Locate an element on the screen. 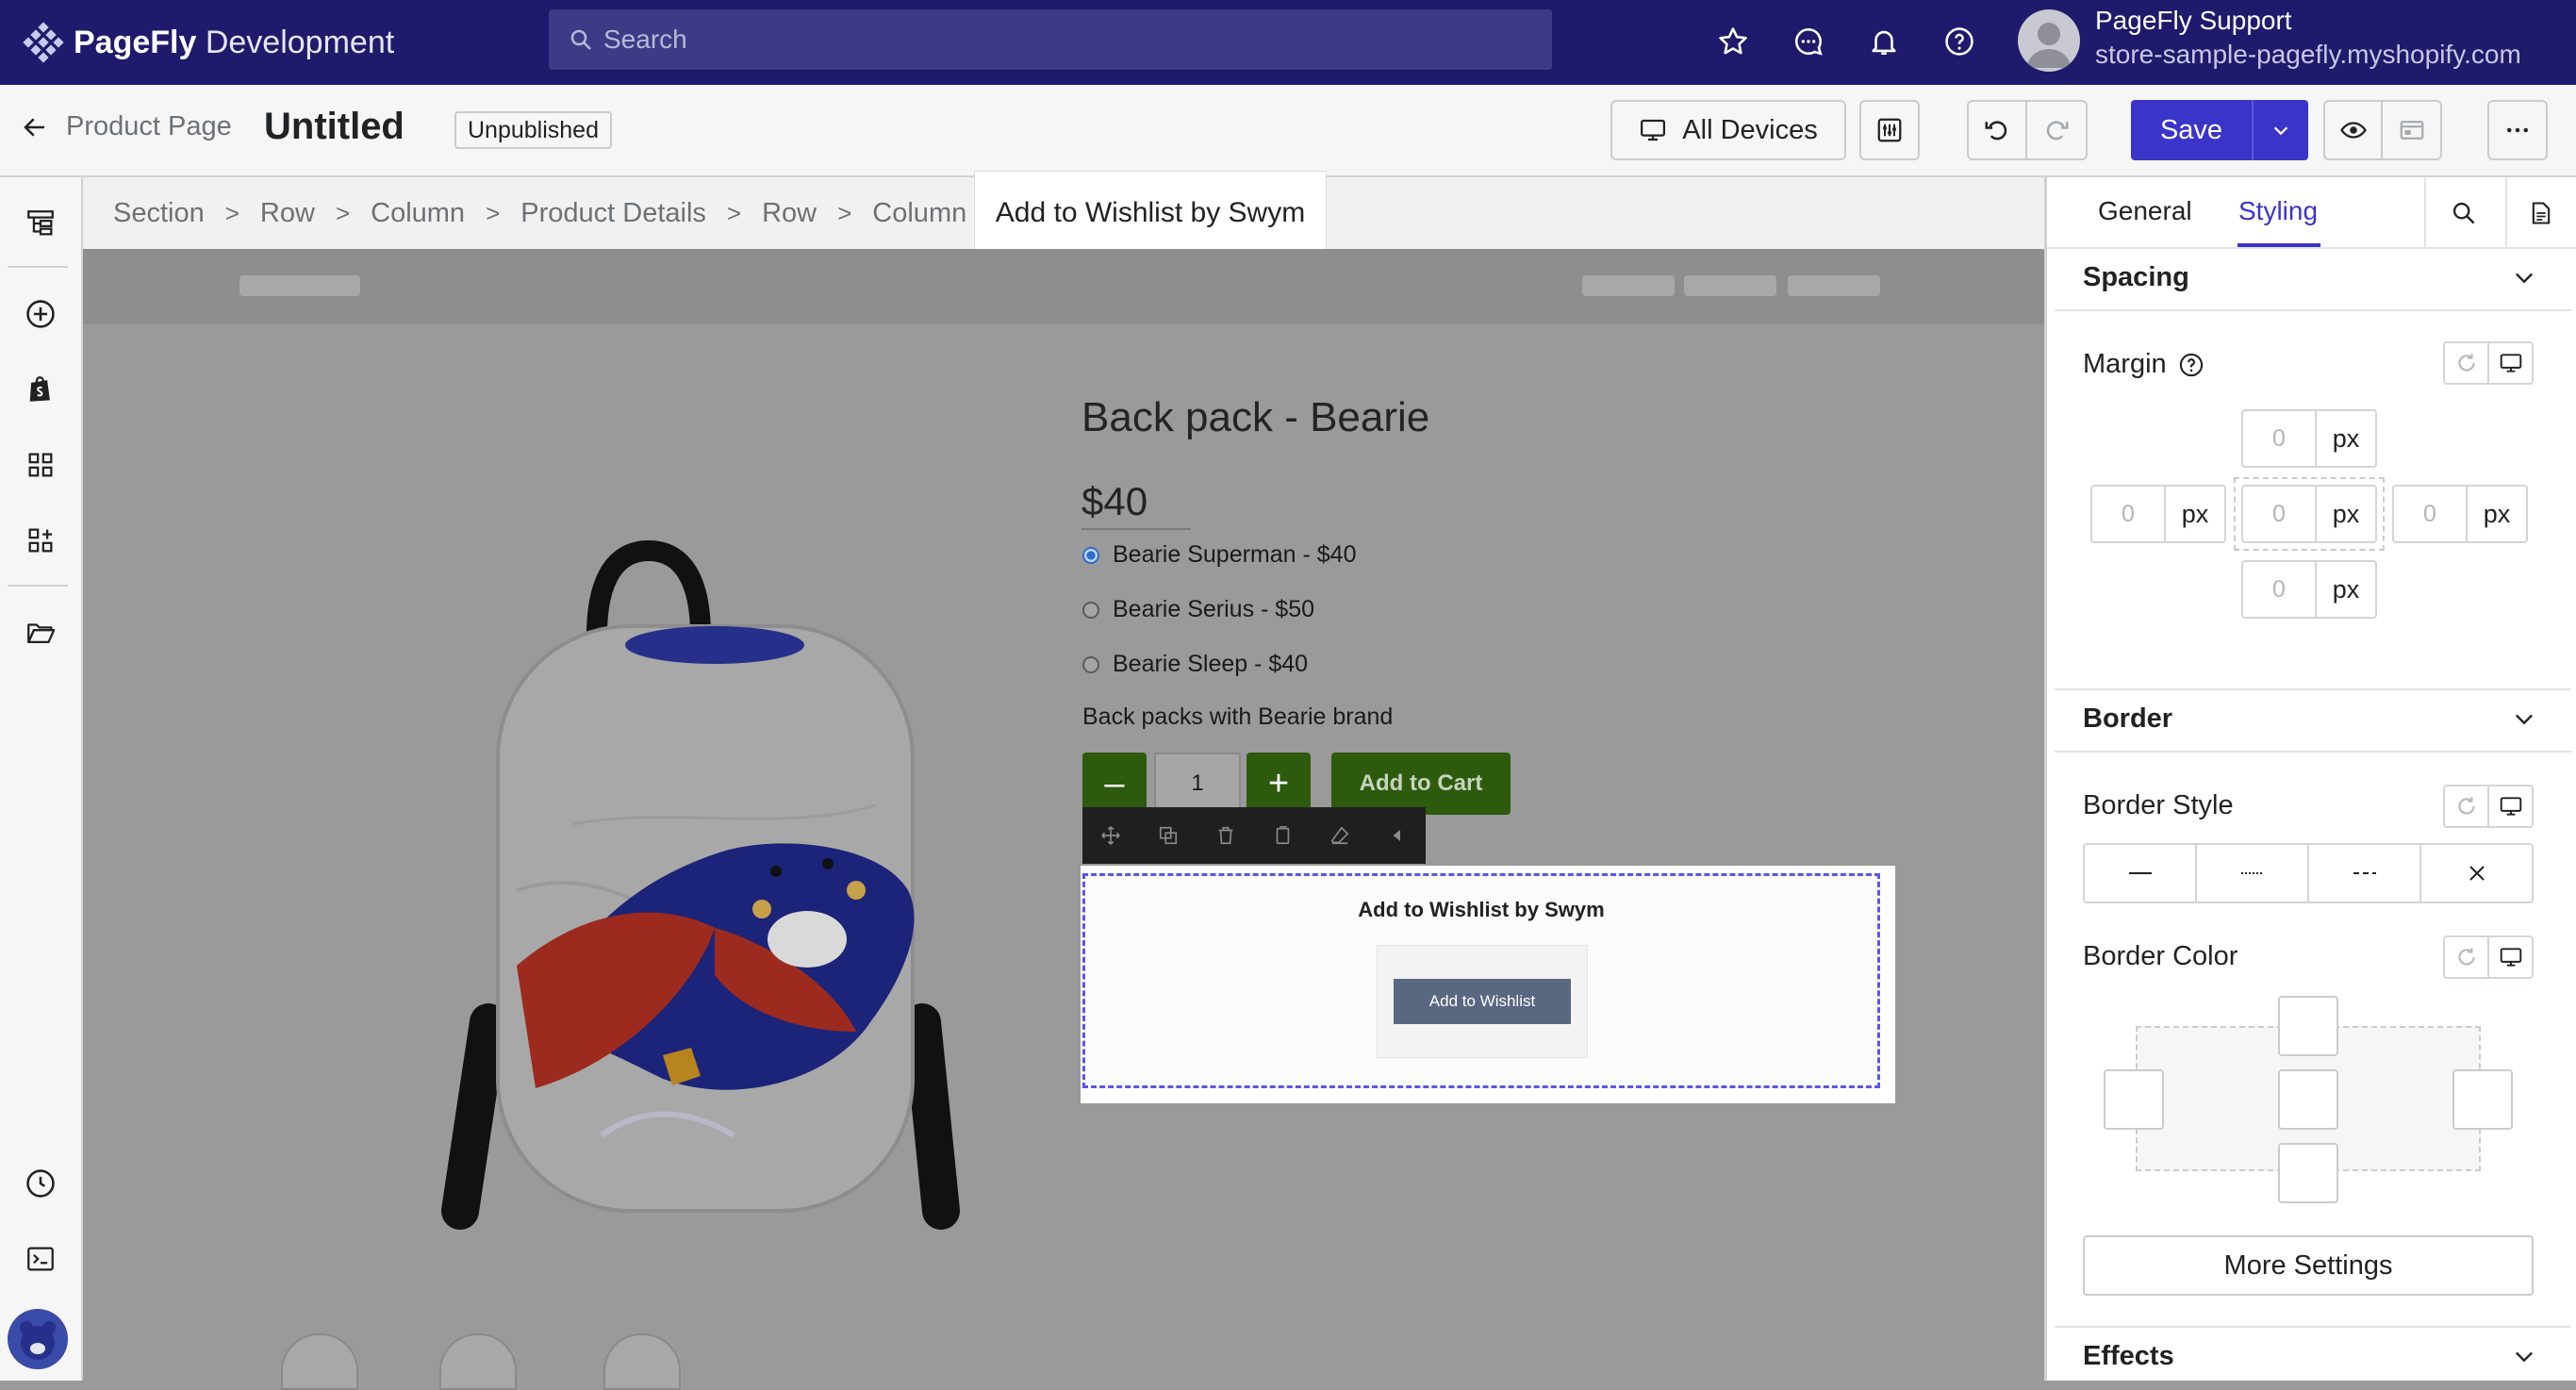  device-select: All Devices is located at coordinates (1728, 130).